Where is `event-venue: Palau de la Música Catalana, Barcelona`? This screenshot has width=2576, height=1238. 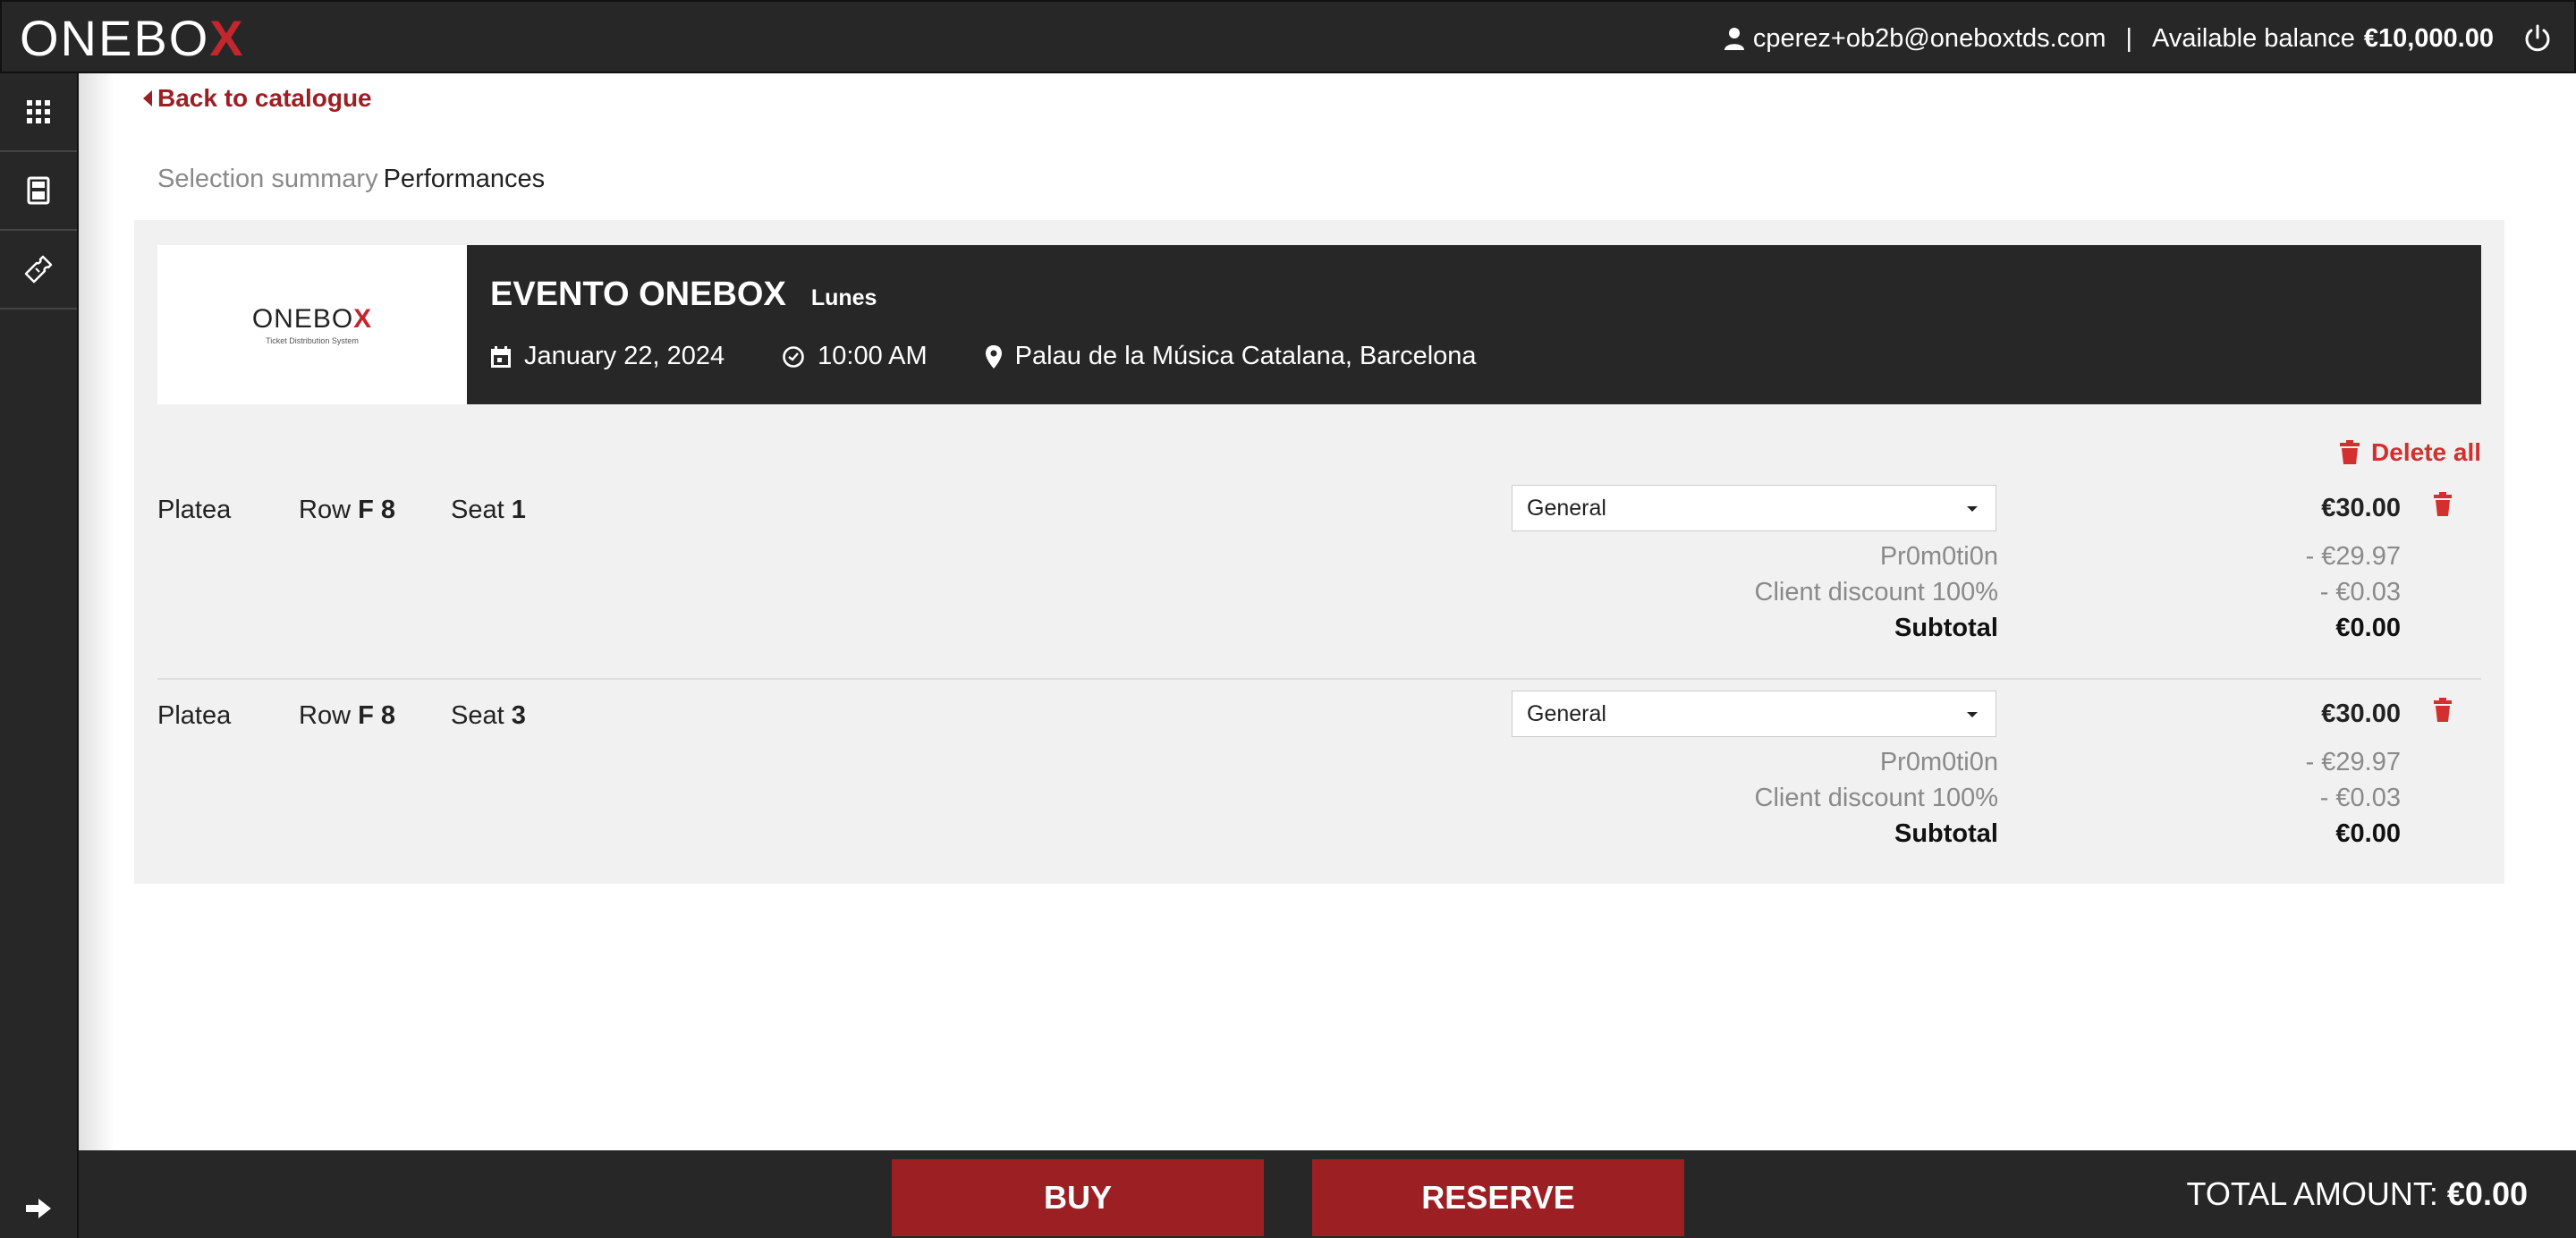 event-venue: Palau de la Música Catalana, Barcelona is located at coordinates (1231, 356).